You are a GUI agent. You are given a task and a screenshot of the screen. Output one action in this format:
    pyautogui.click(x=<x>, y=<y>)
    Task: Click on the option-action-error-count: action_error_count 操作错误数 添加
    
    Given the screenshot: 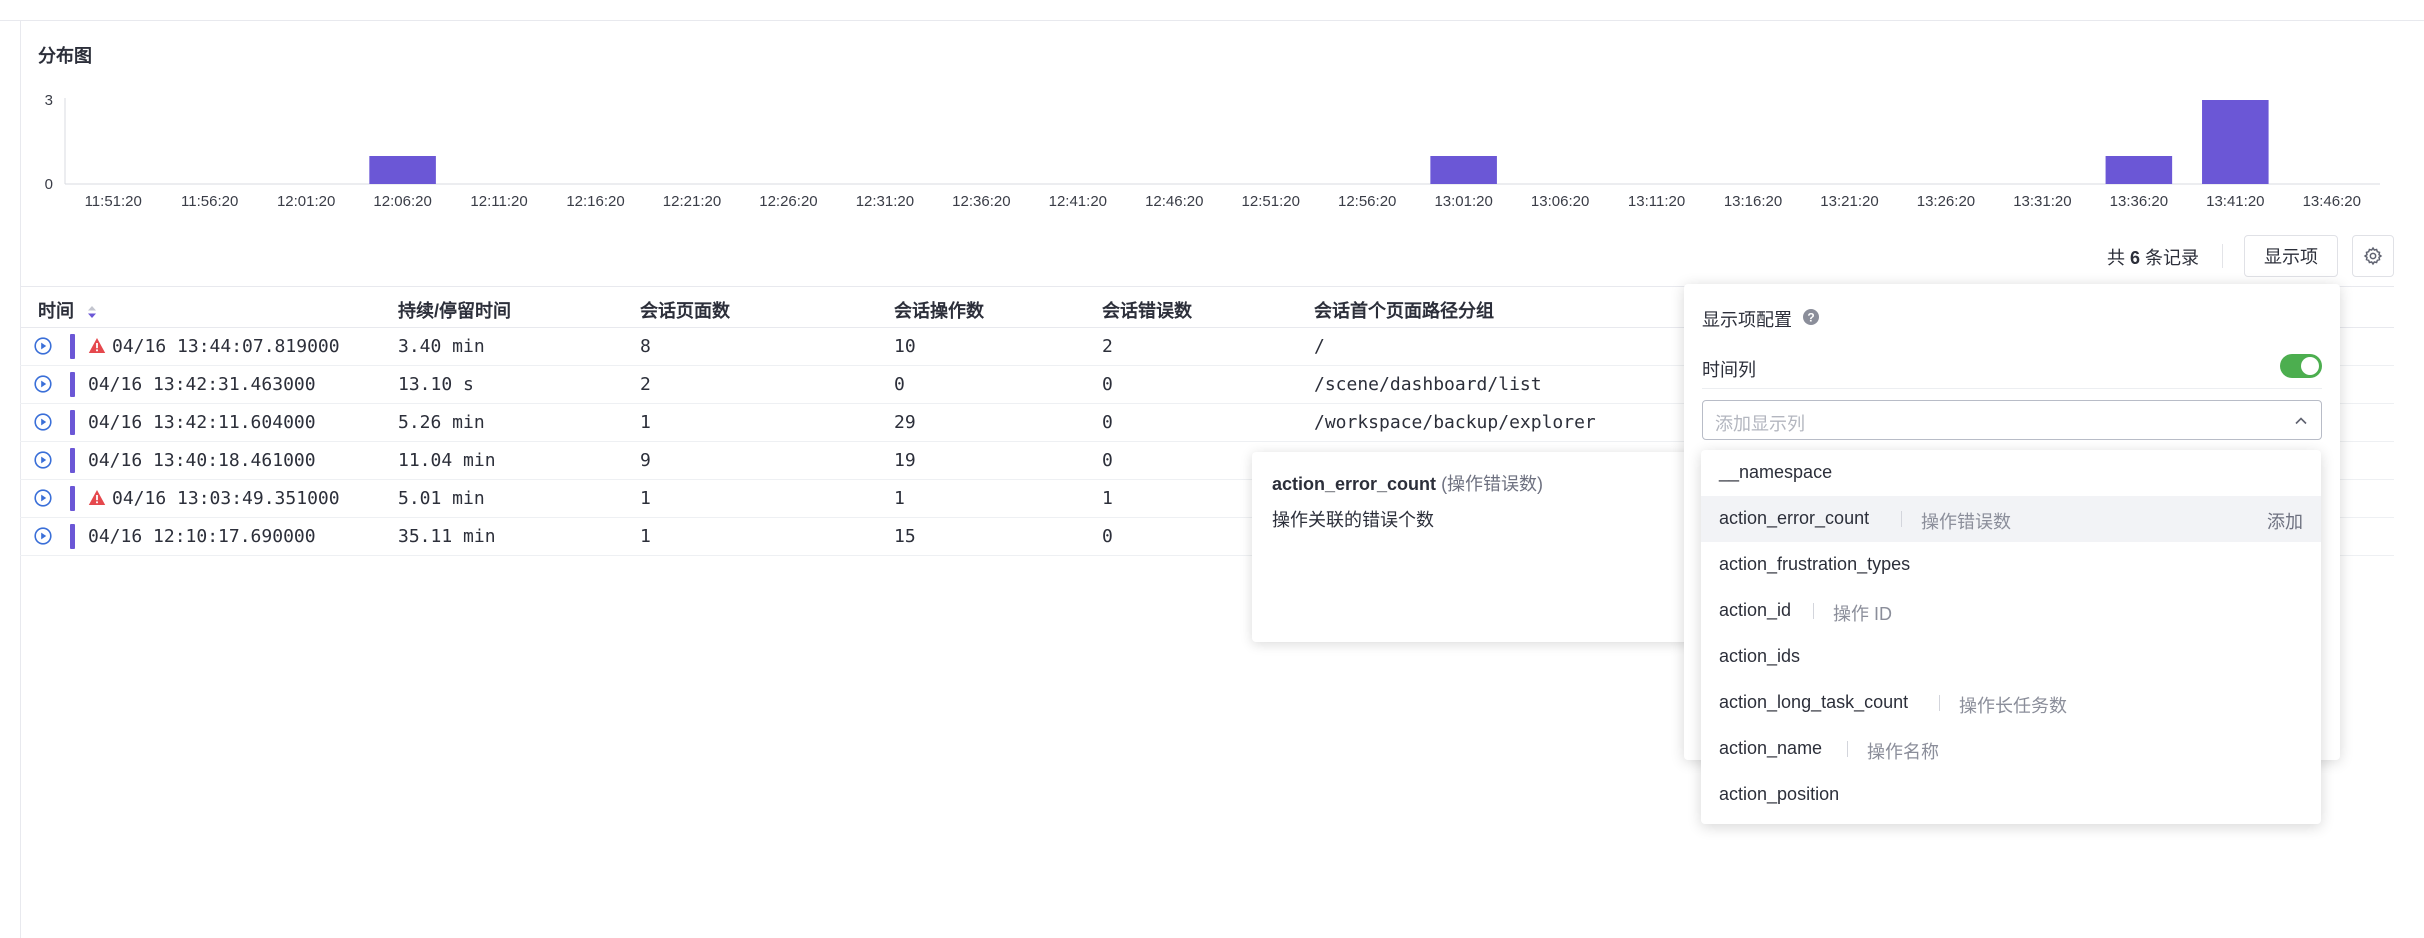 What is the action you would take?
    pyautogui.click(x=2011, y=519)
    